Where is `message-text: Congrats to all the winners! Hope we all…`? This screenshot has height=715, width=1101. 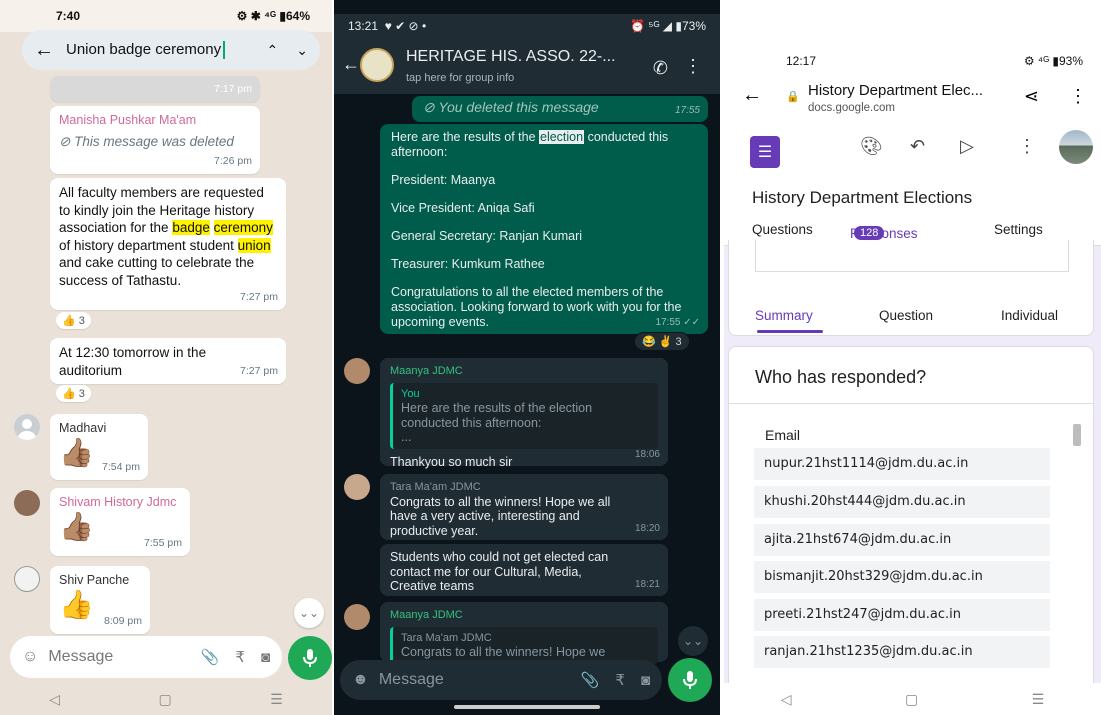 message-text: Congrats to all the winners! Hope we all… is located at coordinates (500, 516).